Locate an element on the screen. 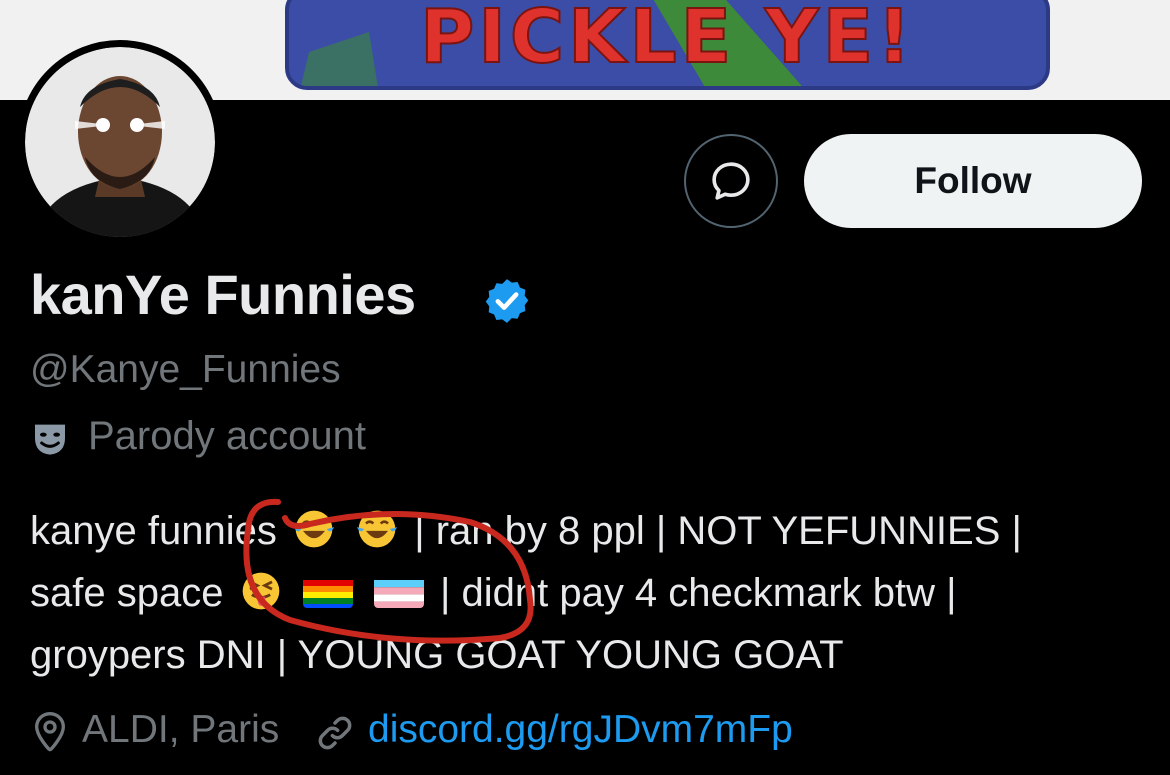  bio-text: kanye funnies is located at coordinates (153, 531).